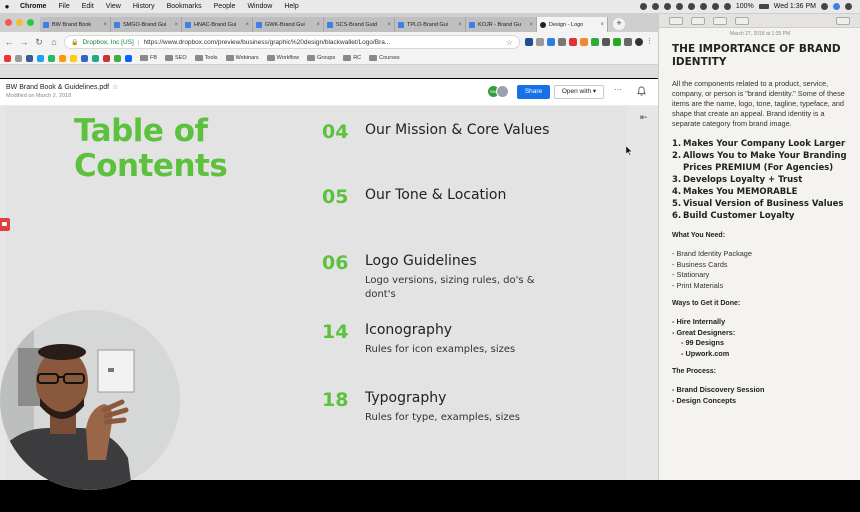 This screenshot has height=512, width=860. I want to click on lock-icon: 🔒, so click(74, 42).